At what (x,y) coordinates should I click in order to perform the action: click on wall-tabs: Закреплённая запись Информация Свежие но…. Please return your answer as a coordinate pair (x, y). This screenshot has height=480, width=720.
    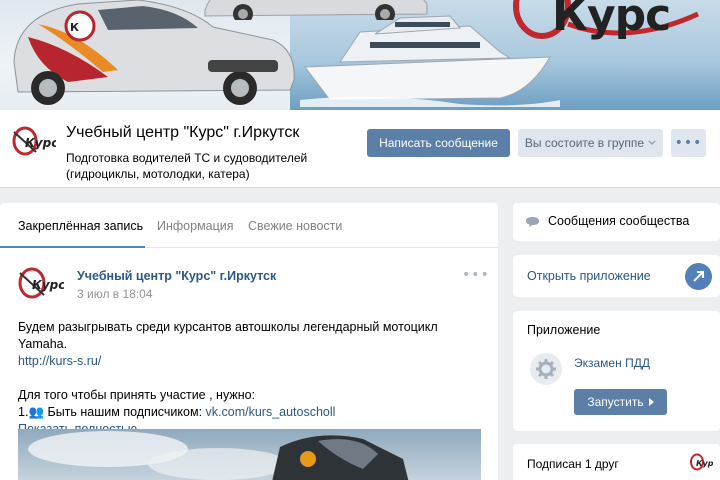
    Looking at the image, I should click on (249, 225).